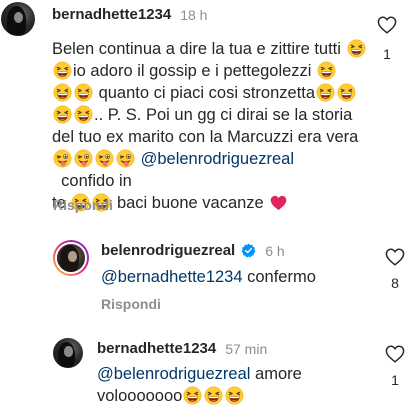  What do you see at coordinates (92, 181) in the screenshot?
I see `comment-text-segment: confido in` at bounding box center [92, 181].